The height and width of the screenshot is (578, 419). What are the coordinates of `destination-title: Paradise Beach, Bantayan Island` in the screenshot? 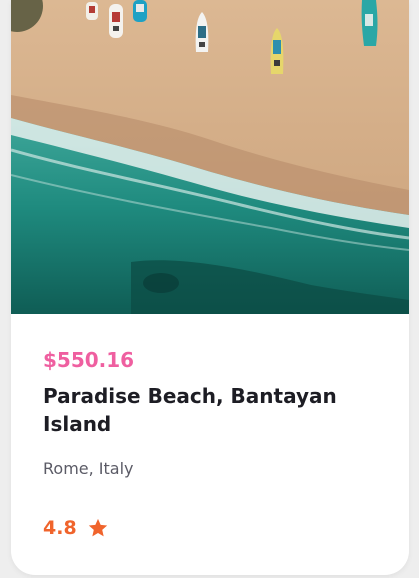 It's located at (208, 410).